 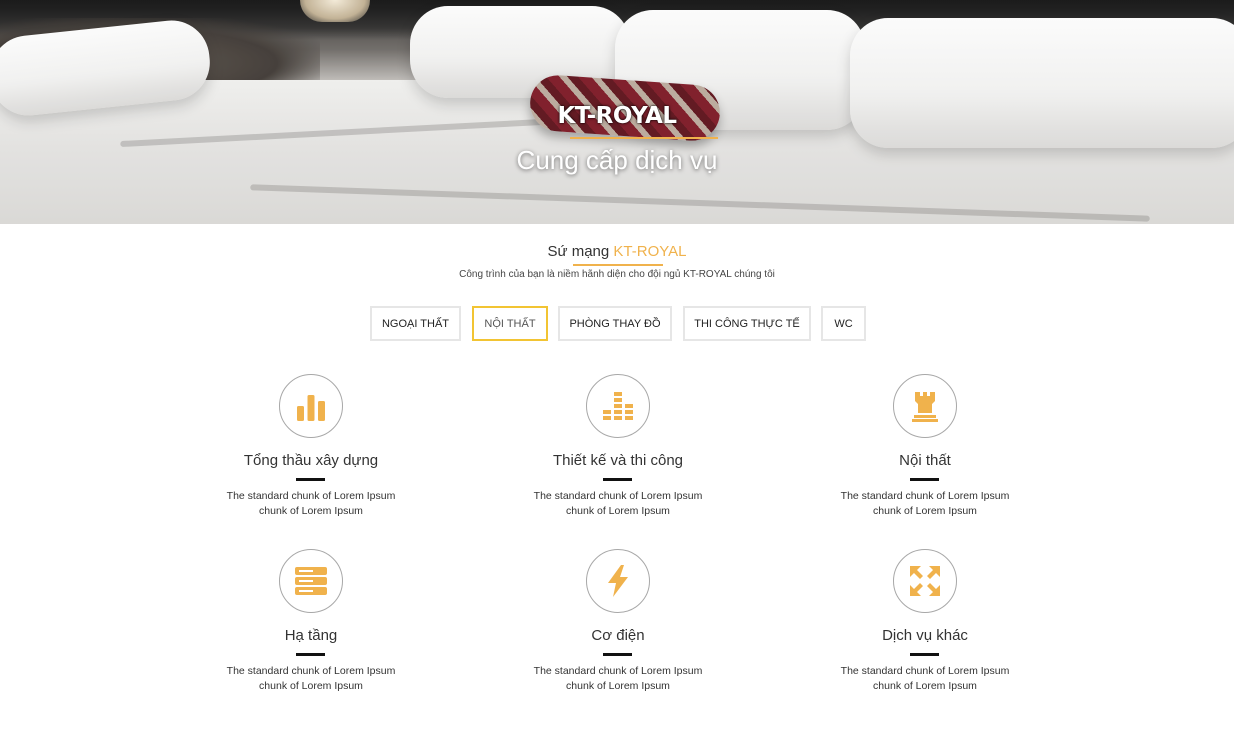 I want to click on chess-rook-icon, so click(x=925, y=407).